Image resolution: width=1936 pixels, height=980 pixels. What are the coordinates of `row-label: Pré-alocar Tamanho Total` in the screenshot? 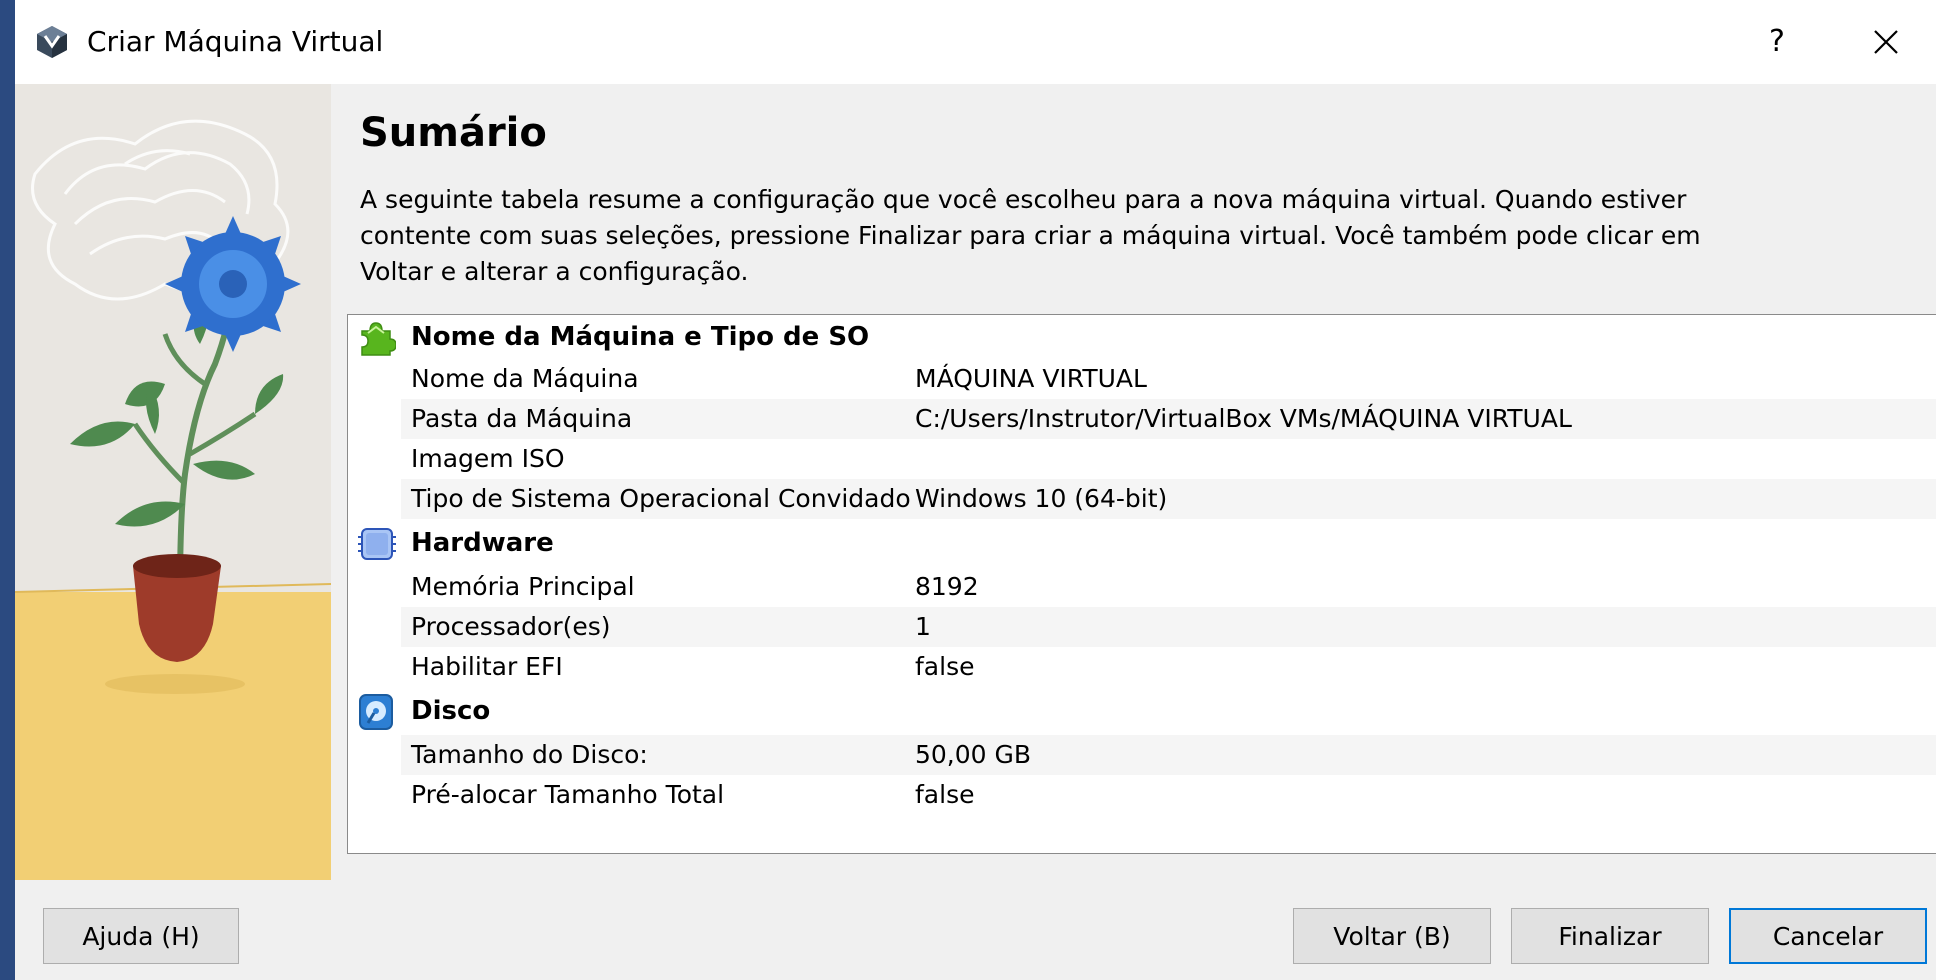 It's located at (568, 794).